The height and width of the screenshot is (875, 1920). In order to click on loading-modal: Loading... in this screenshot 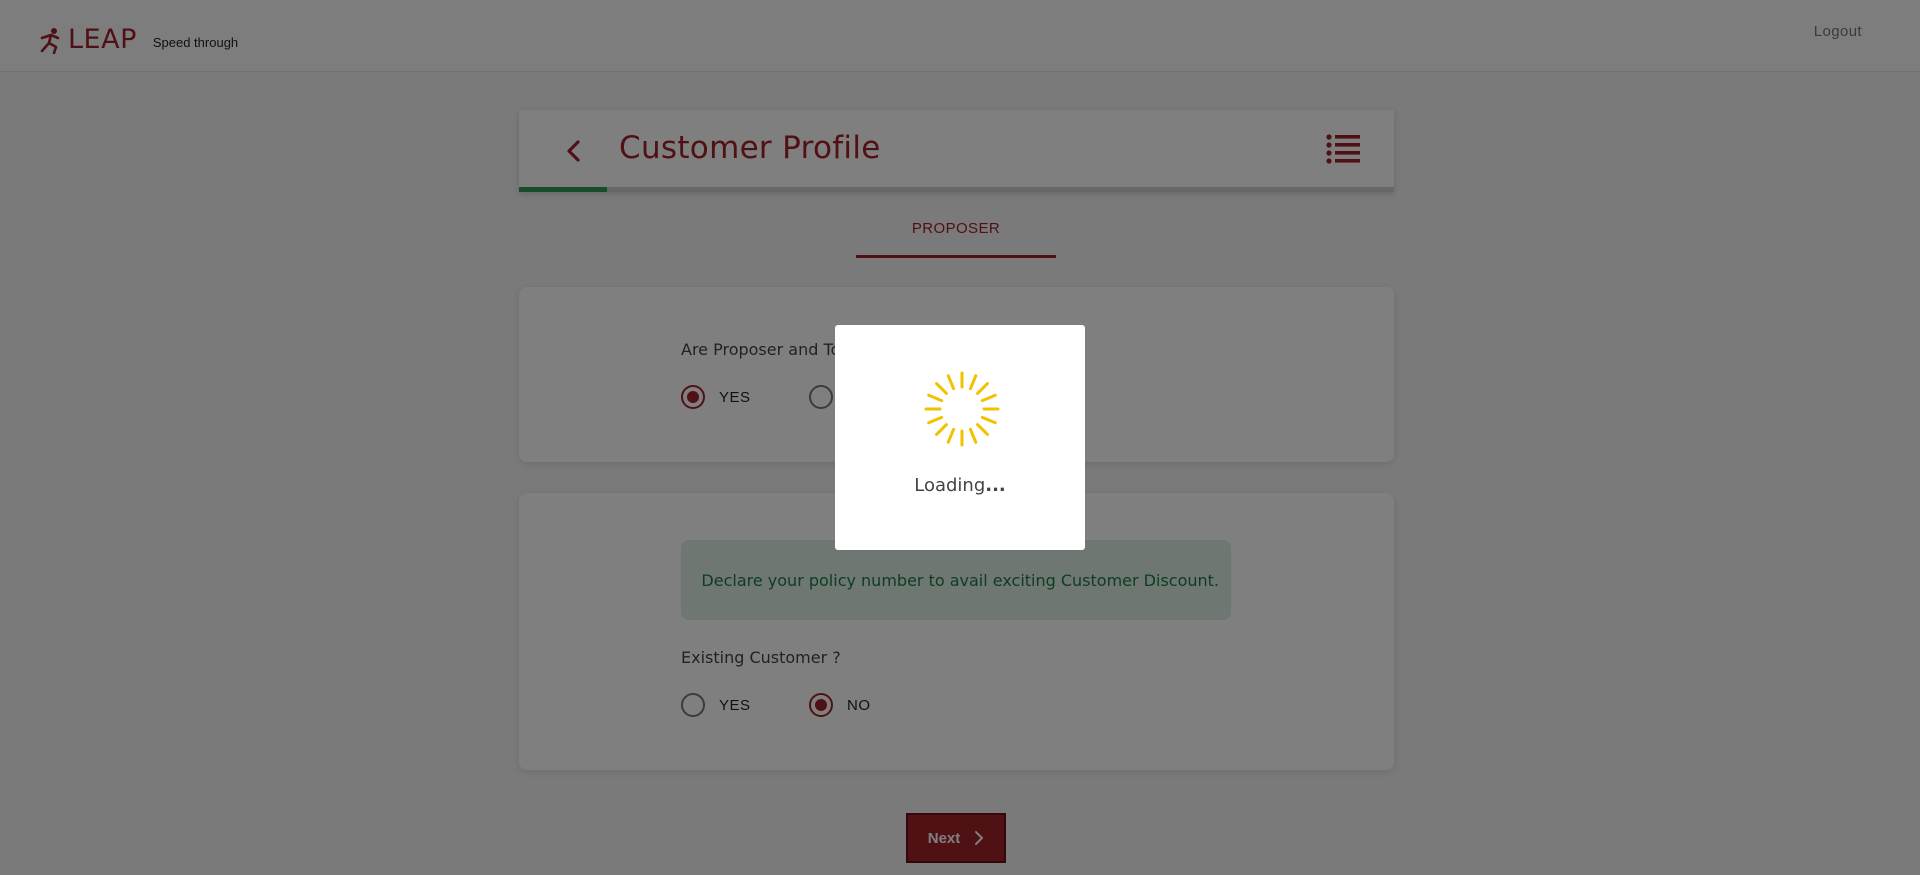, I will do `click(960, 437)`.